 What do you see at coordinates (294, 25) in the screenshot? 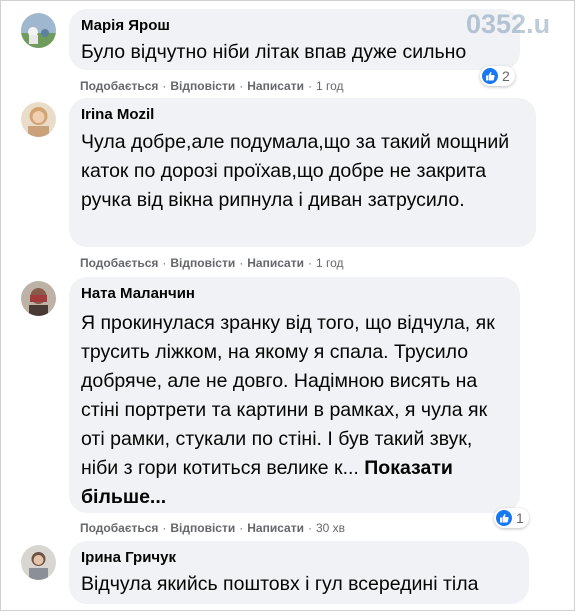
I see `comment-author: Марія Ярош` at bounding box center [294, 25].